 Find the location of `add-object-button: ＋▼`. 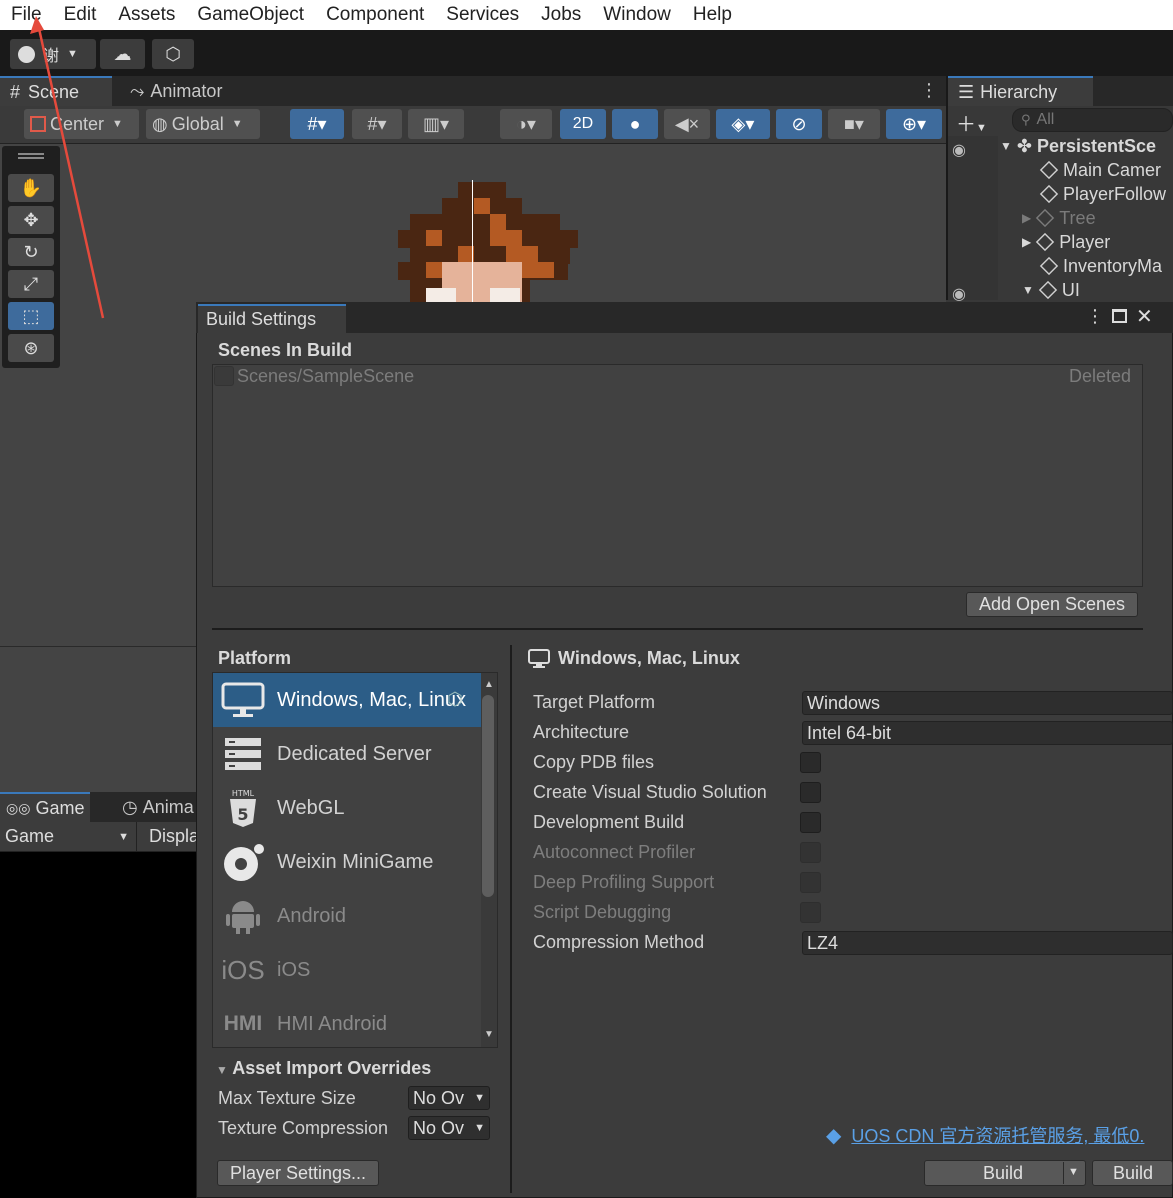

add-object-button: ＋▼ is located at coordinates (971, 122).